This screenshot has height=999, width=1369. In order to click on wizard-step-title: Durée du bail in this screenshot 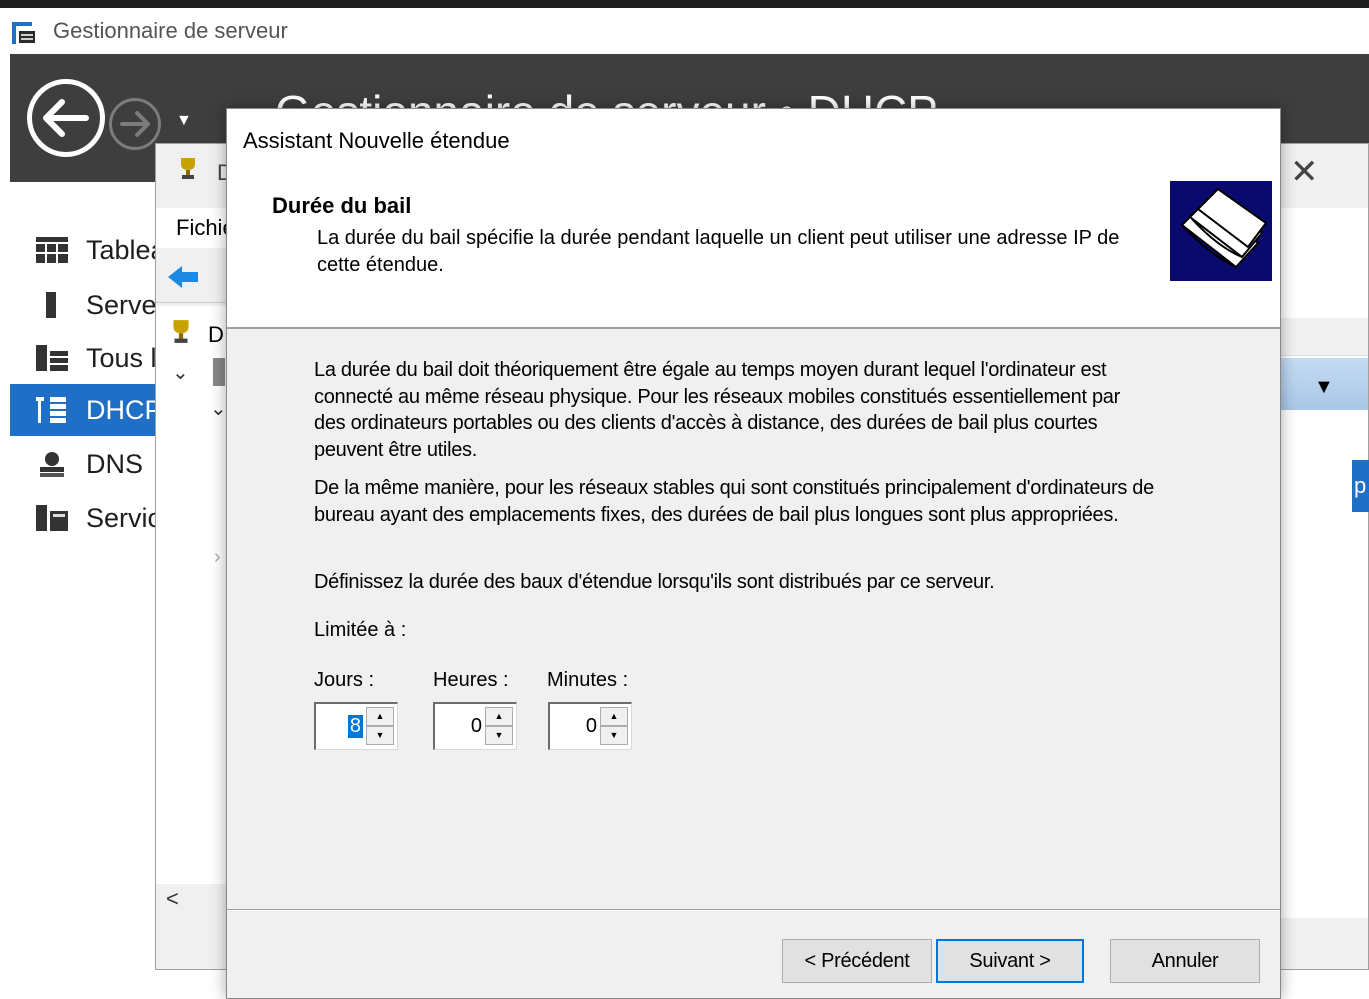, I will do `click(342, 205)`.